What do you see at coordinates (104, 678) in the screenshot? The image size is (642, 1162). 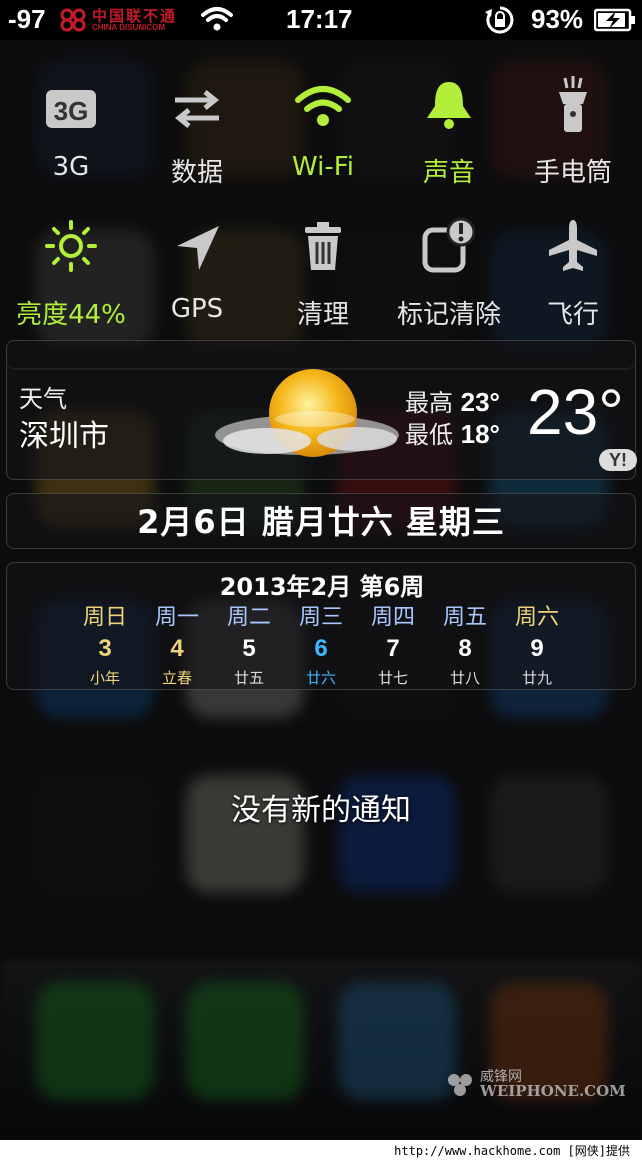 I see `calendar-lunar: 小年` at bounding box center [104, 678].